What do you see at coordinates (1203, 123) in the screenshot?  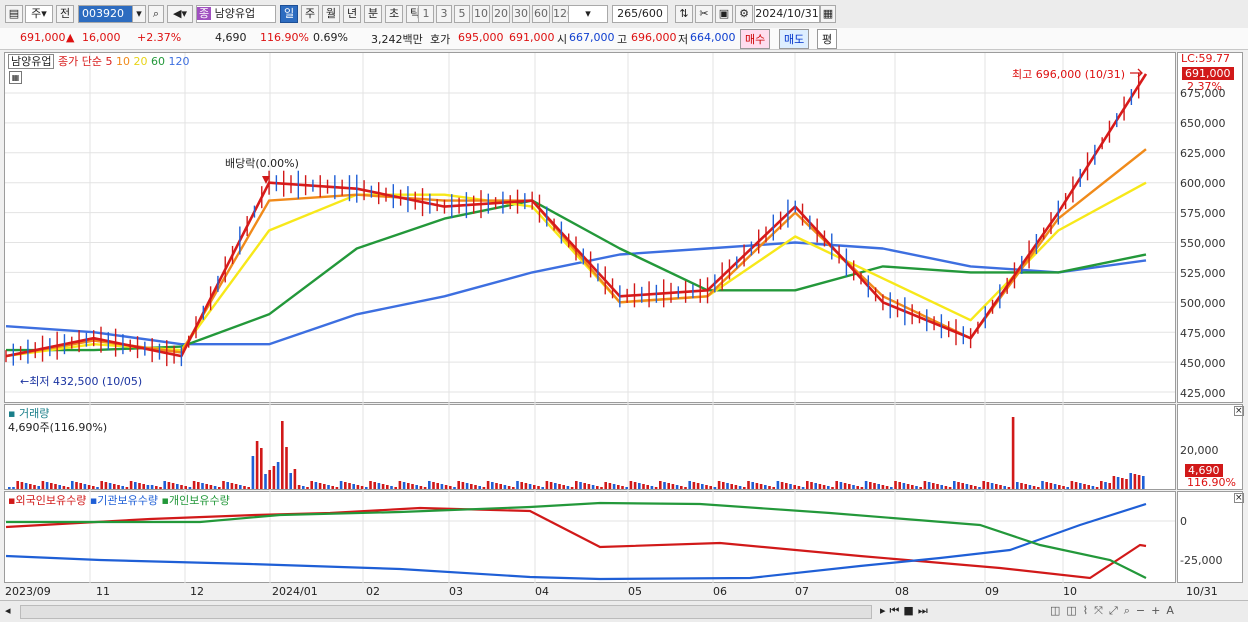 I see `price-y-tick: 650,000` at bounding box center [1203, 123].